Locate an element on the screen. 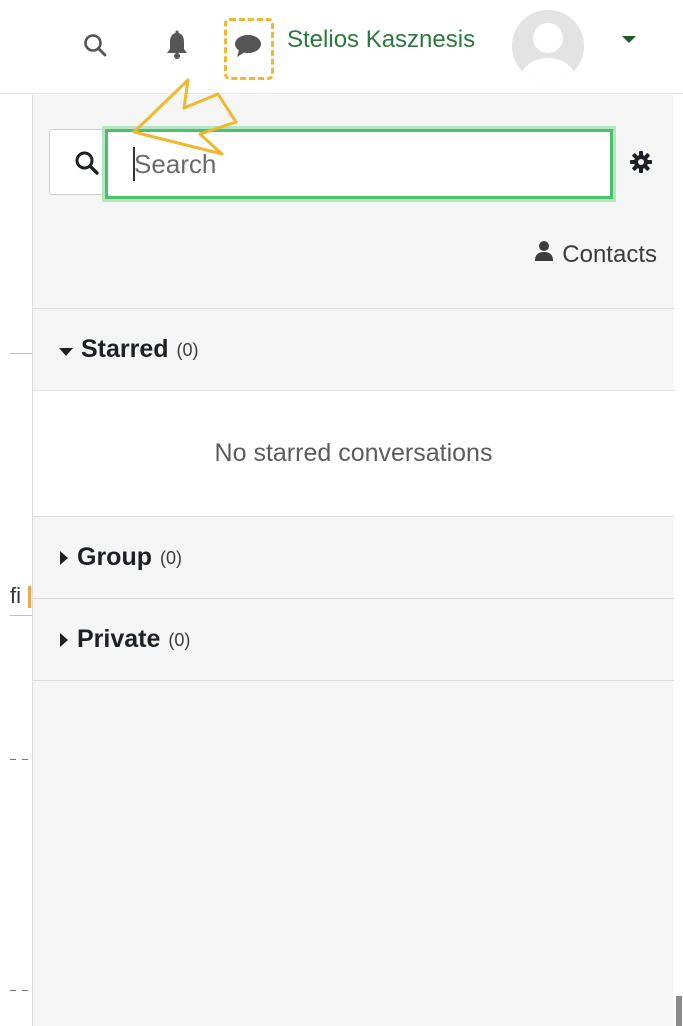 The height and width of the screenshot is (1026, 683). gear-icon is located at coordinates (641, 162).